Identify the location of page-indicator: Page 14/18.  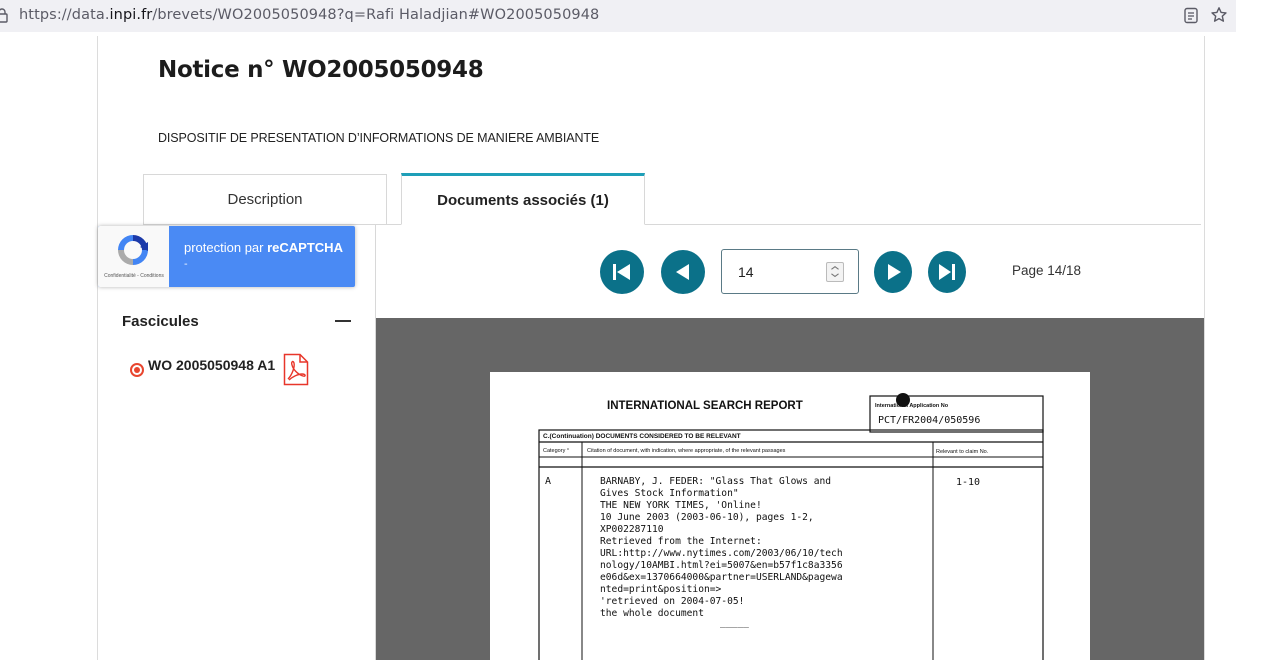
(1047, 270).